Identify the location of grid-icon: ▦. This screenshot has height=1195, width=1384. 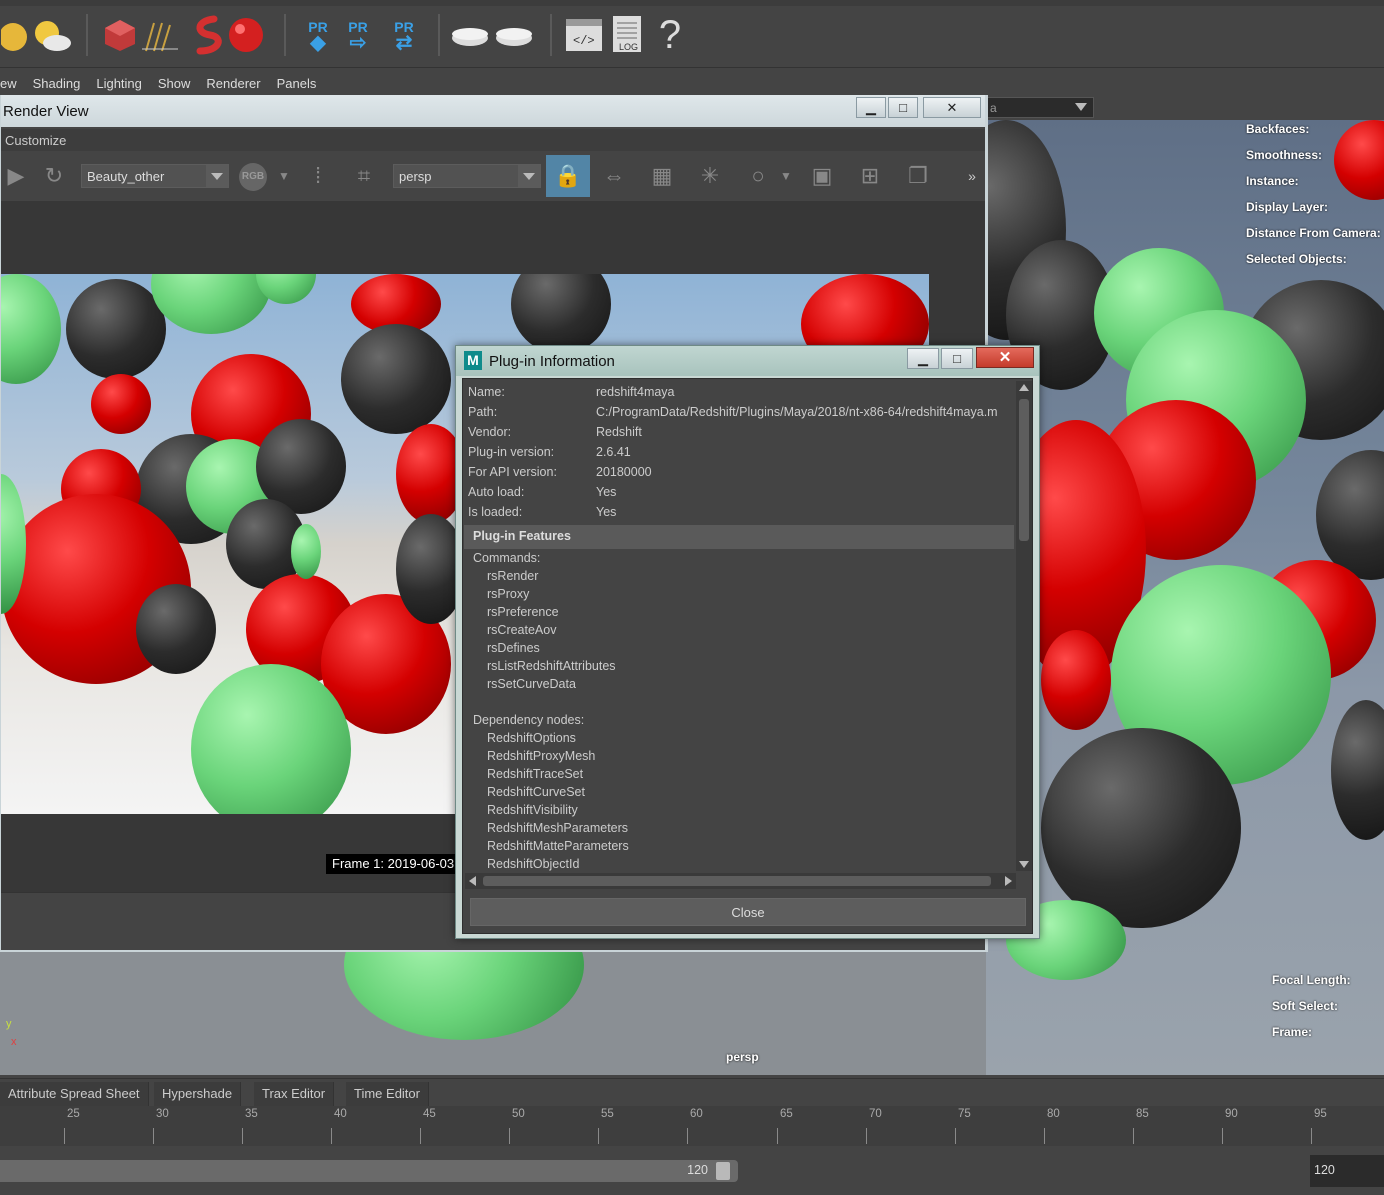
(662, 176).